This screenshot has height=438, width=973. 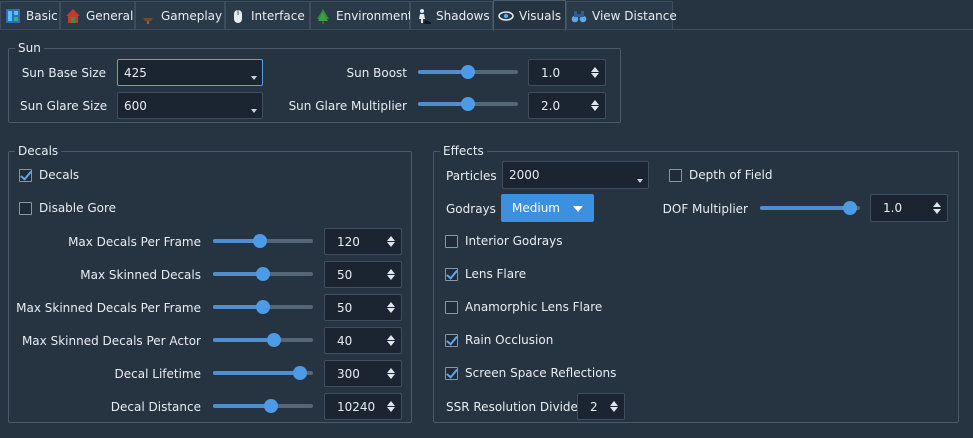 What do you see at coordinates (363, 340) in the screenshot?
I see `max-skinned-decals-per-actor-spinbox: 40` at bounding box center [363, 340].